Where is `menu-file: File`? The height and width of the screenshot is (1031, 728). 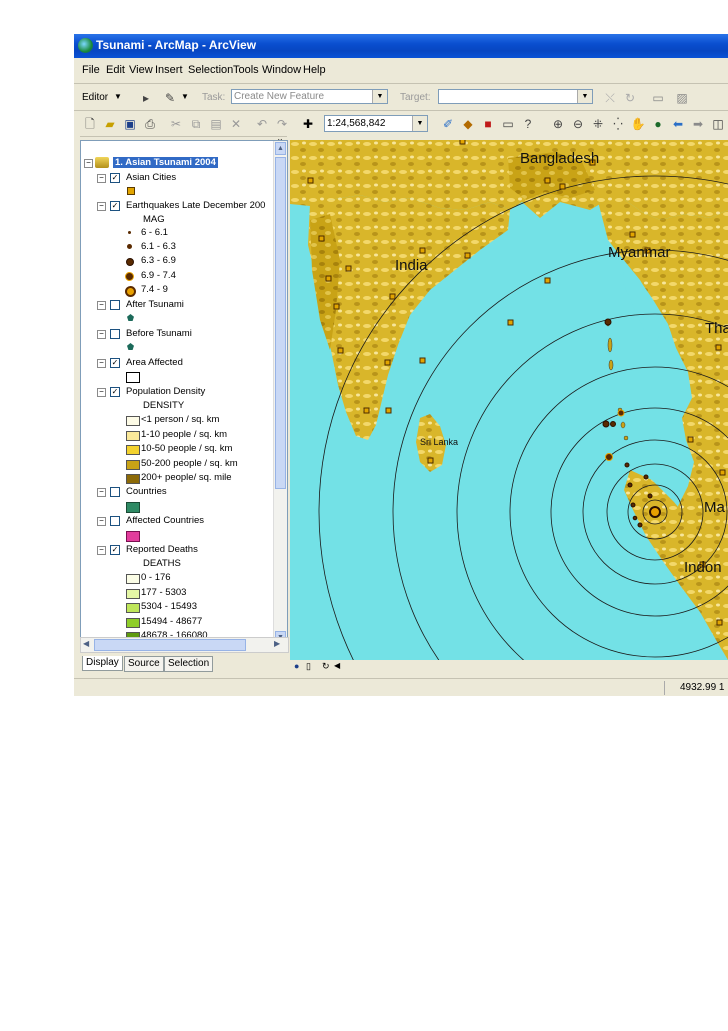
menu-file: File is located at coordinates (91, 70).